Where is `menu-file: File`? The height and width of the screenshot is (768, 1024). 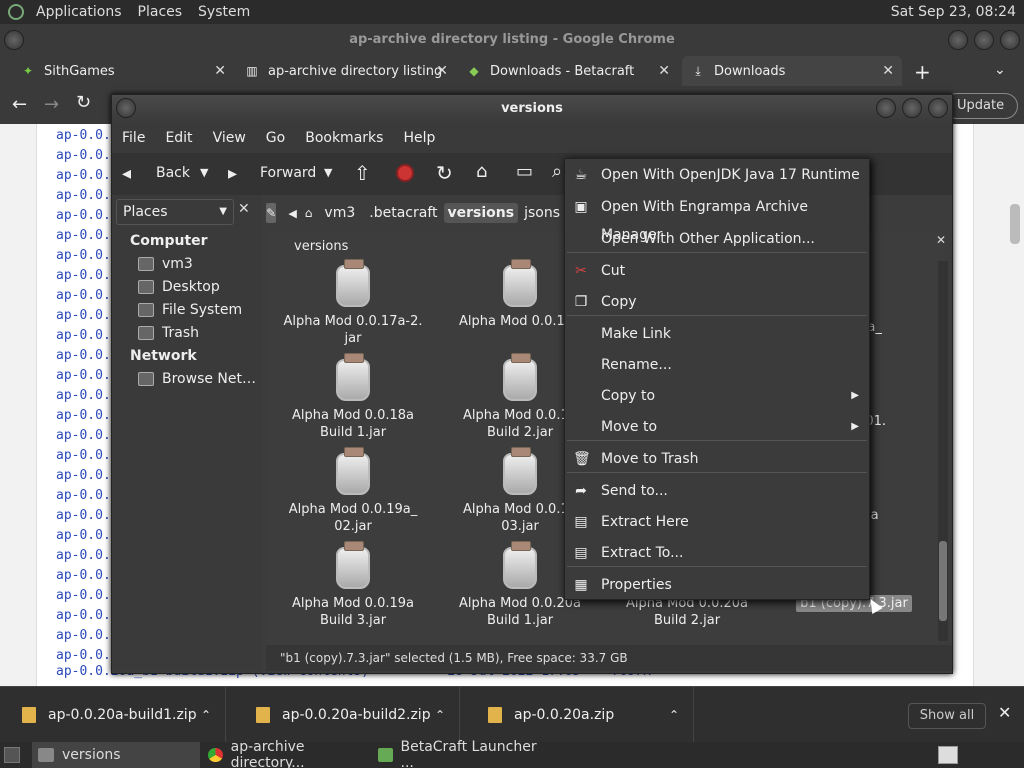 menu-file: File is located at coordinates (133, 138).